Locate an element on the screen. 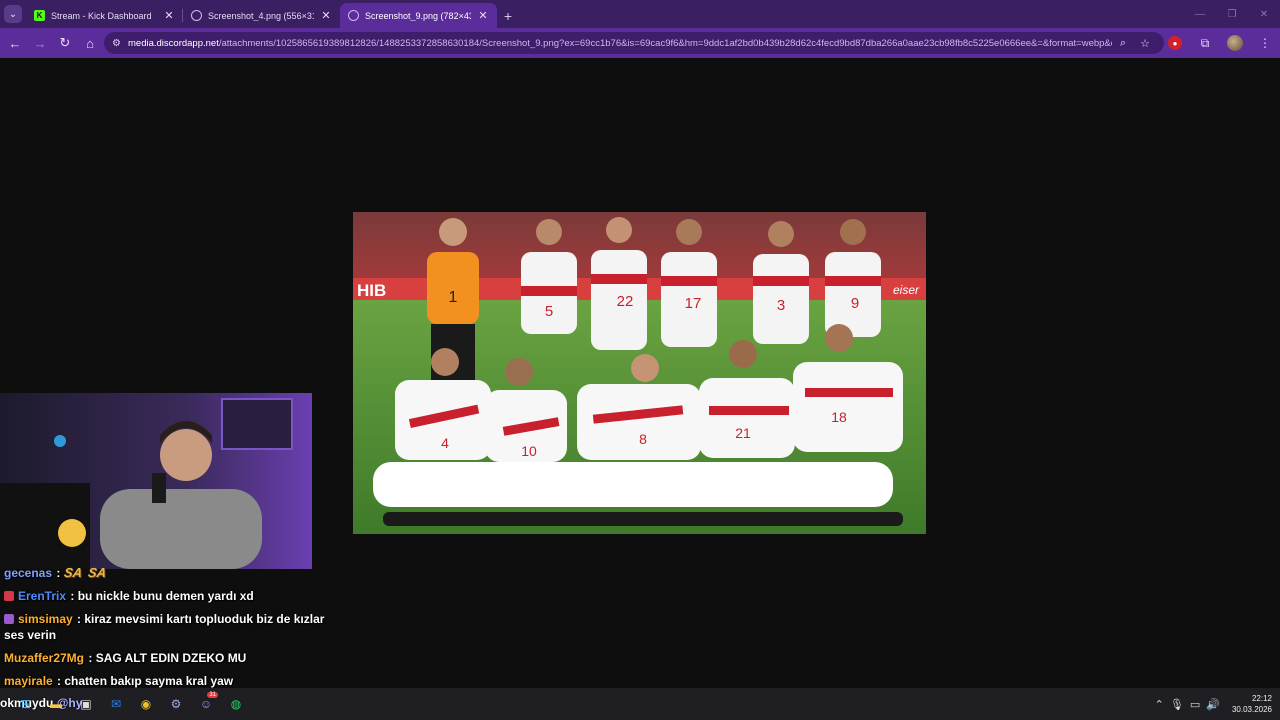 The width and height of the screenshot is (1280, 720). store-icon: ▣ is located at coordinates (86, 704).